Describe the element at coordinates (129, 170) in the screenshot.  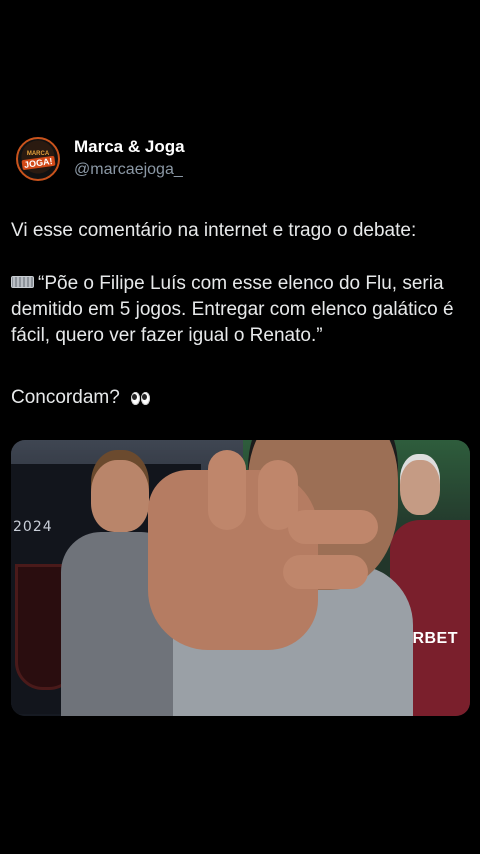
I see `username-handle: @marcaejoga_` at that location.